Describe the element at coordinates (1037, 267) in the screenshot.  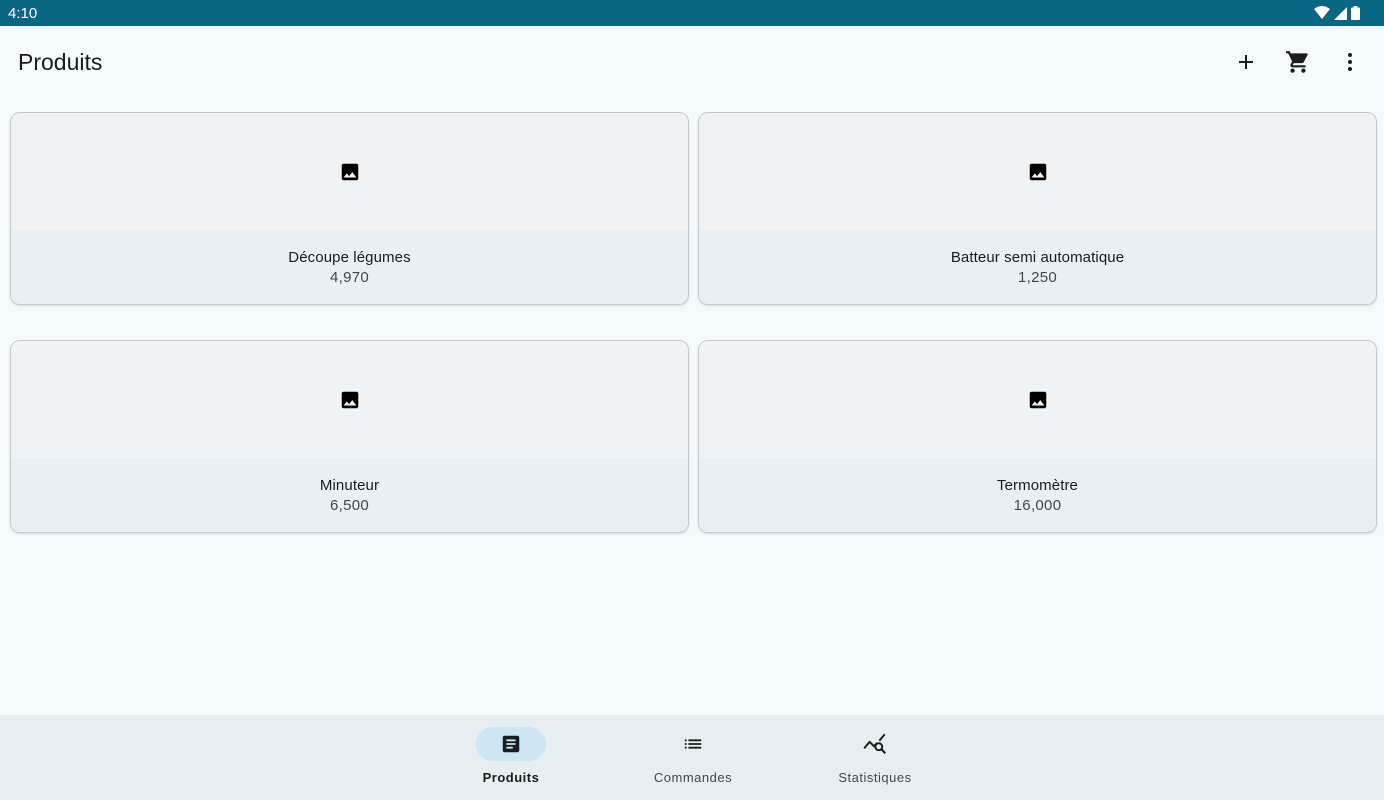
I see `product-info: Batteur semi automatique 1,250` at that location.